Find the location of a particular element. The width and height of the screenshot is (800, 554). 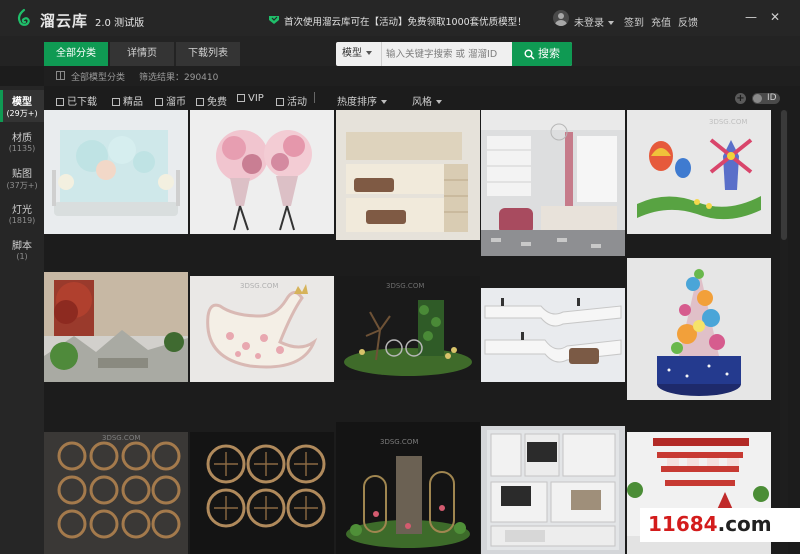

filter-event-checkbox: 活动 is located at coordinates (291, 100).